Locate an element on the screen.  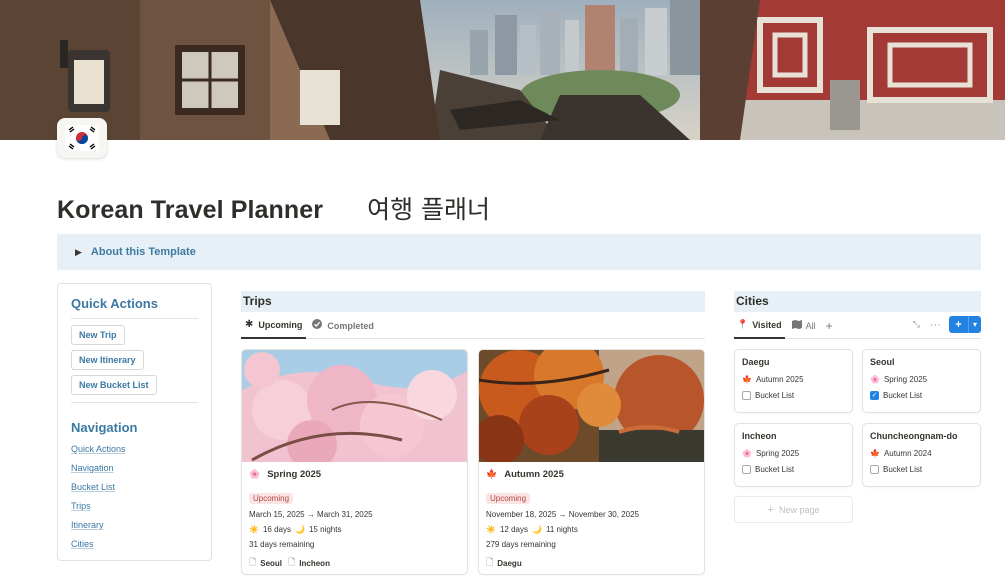
tab-all-label: All is located at coordinates (810, 325).